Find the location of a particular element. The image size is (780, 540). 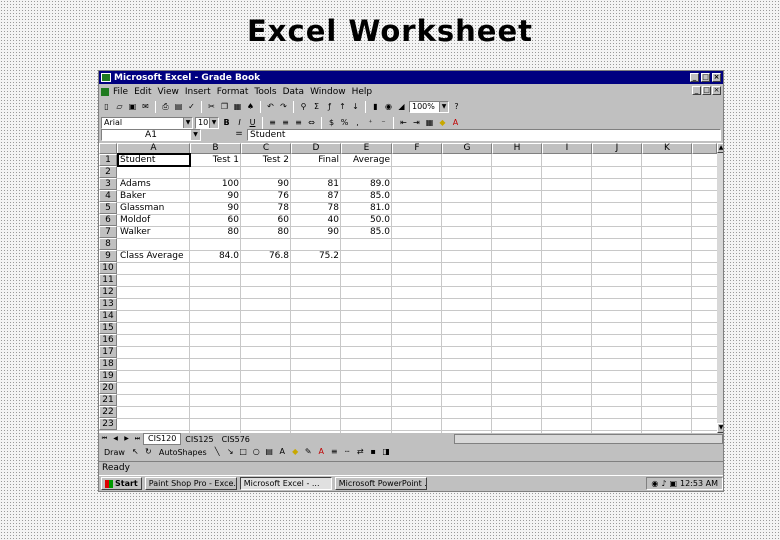

row-header: 2 is located at coordinates (108, 172).